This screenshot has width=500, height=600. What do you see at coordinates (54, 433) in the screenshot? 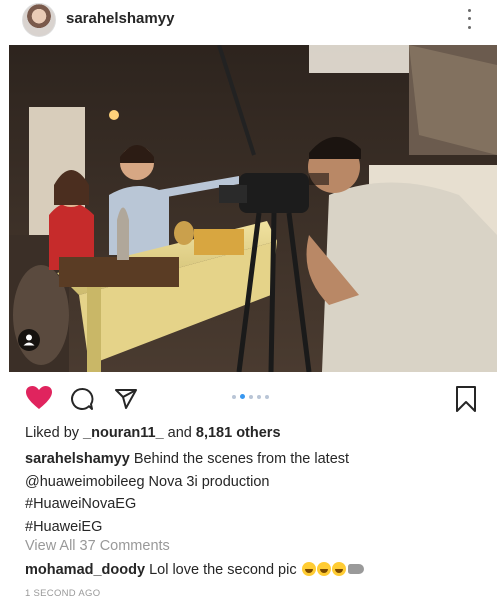
I see `likes-prefix: Liked by` at bounding box center [54, 433].